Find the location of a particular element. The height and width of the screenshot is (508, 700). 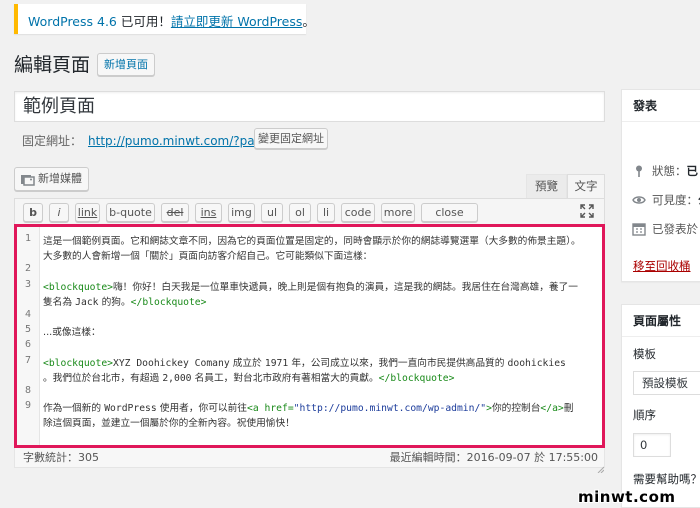

qt-img-button: img is located at coordinates (241, 212).